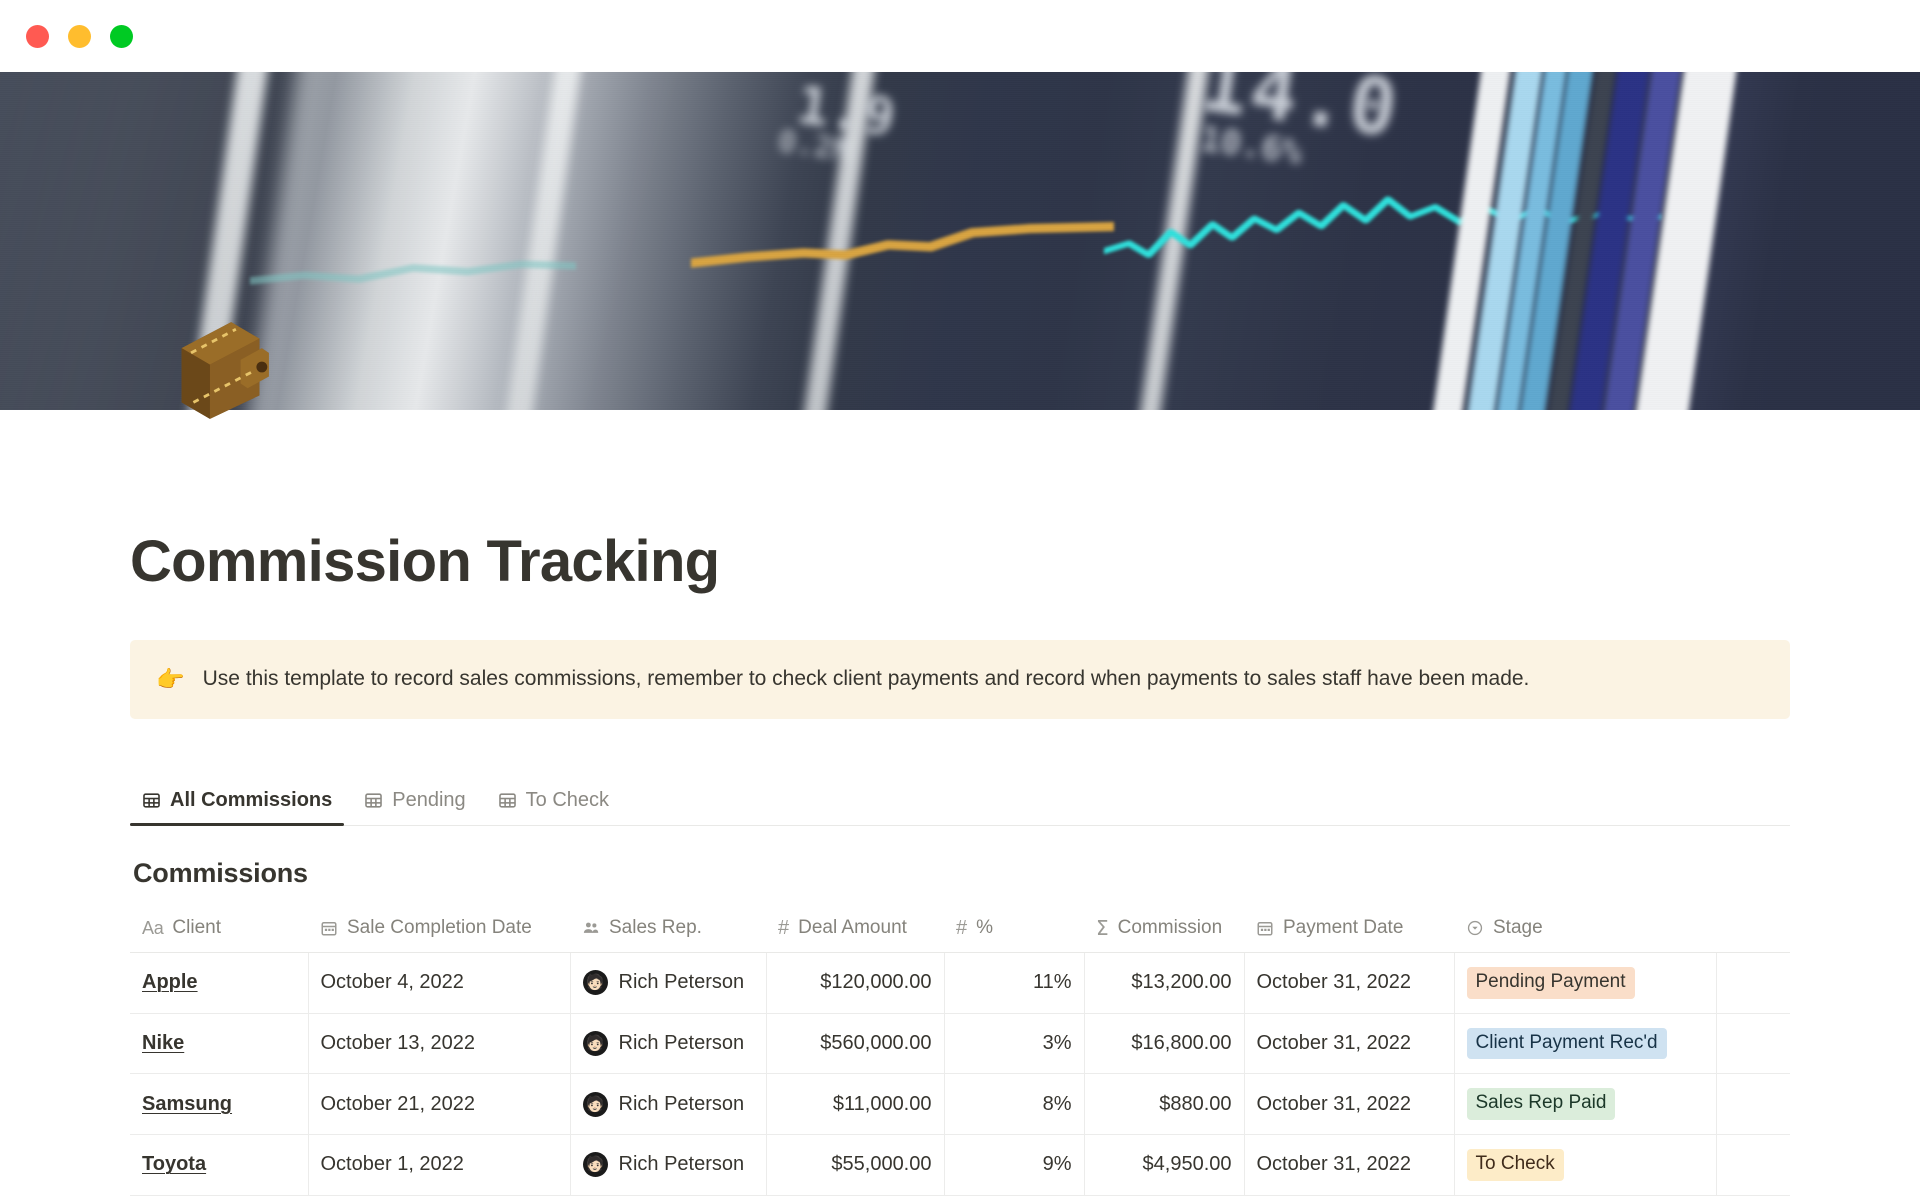 The width and height of the screenshot is (1920, 1200). Describe the element at coordinates (855, 1165) in the screenshot. I see `cell-deal-amount: $55,000.00` at that location.